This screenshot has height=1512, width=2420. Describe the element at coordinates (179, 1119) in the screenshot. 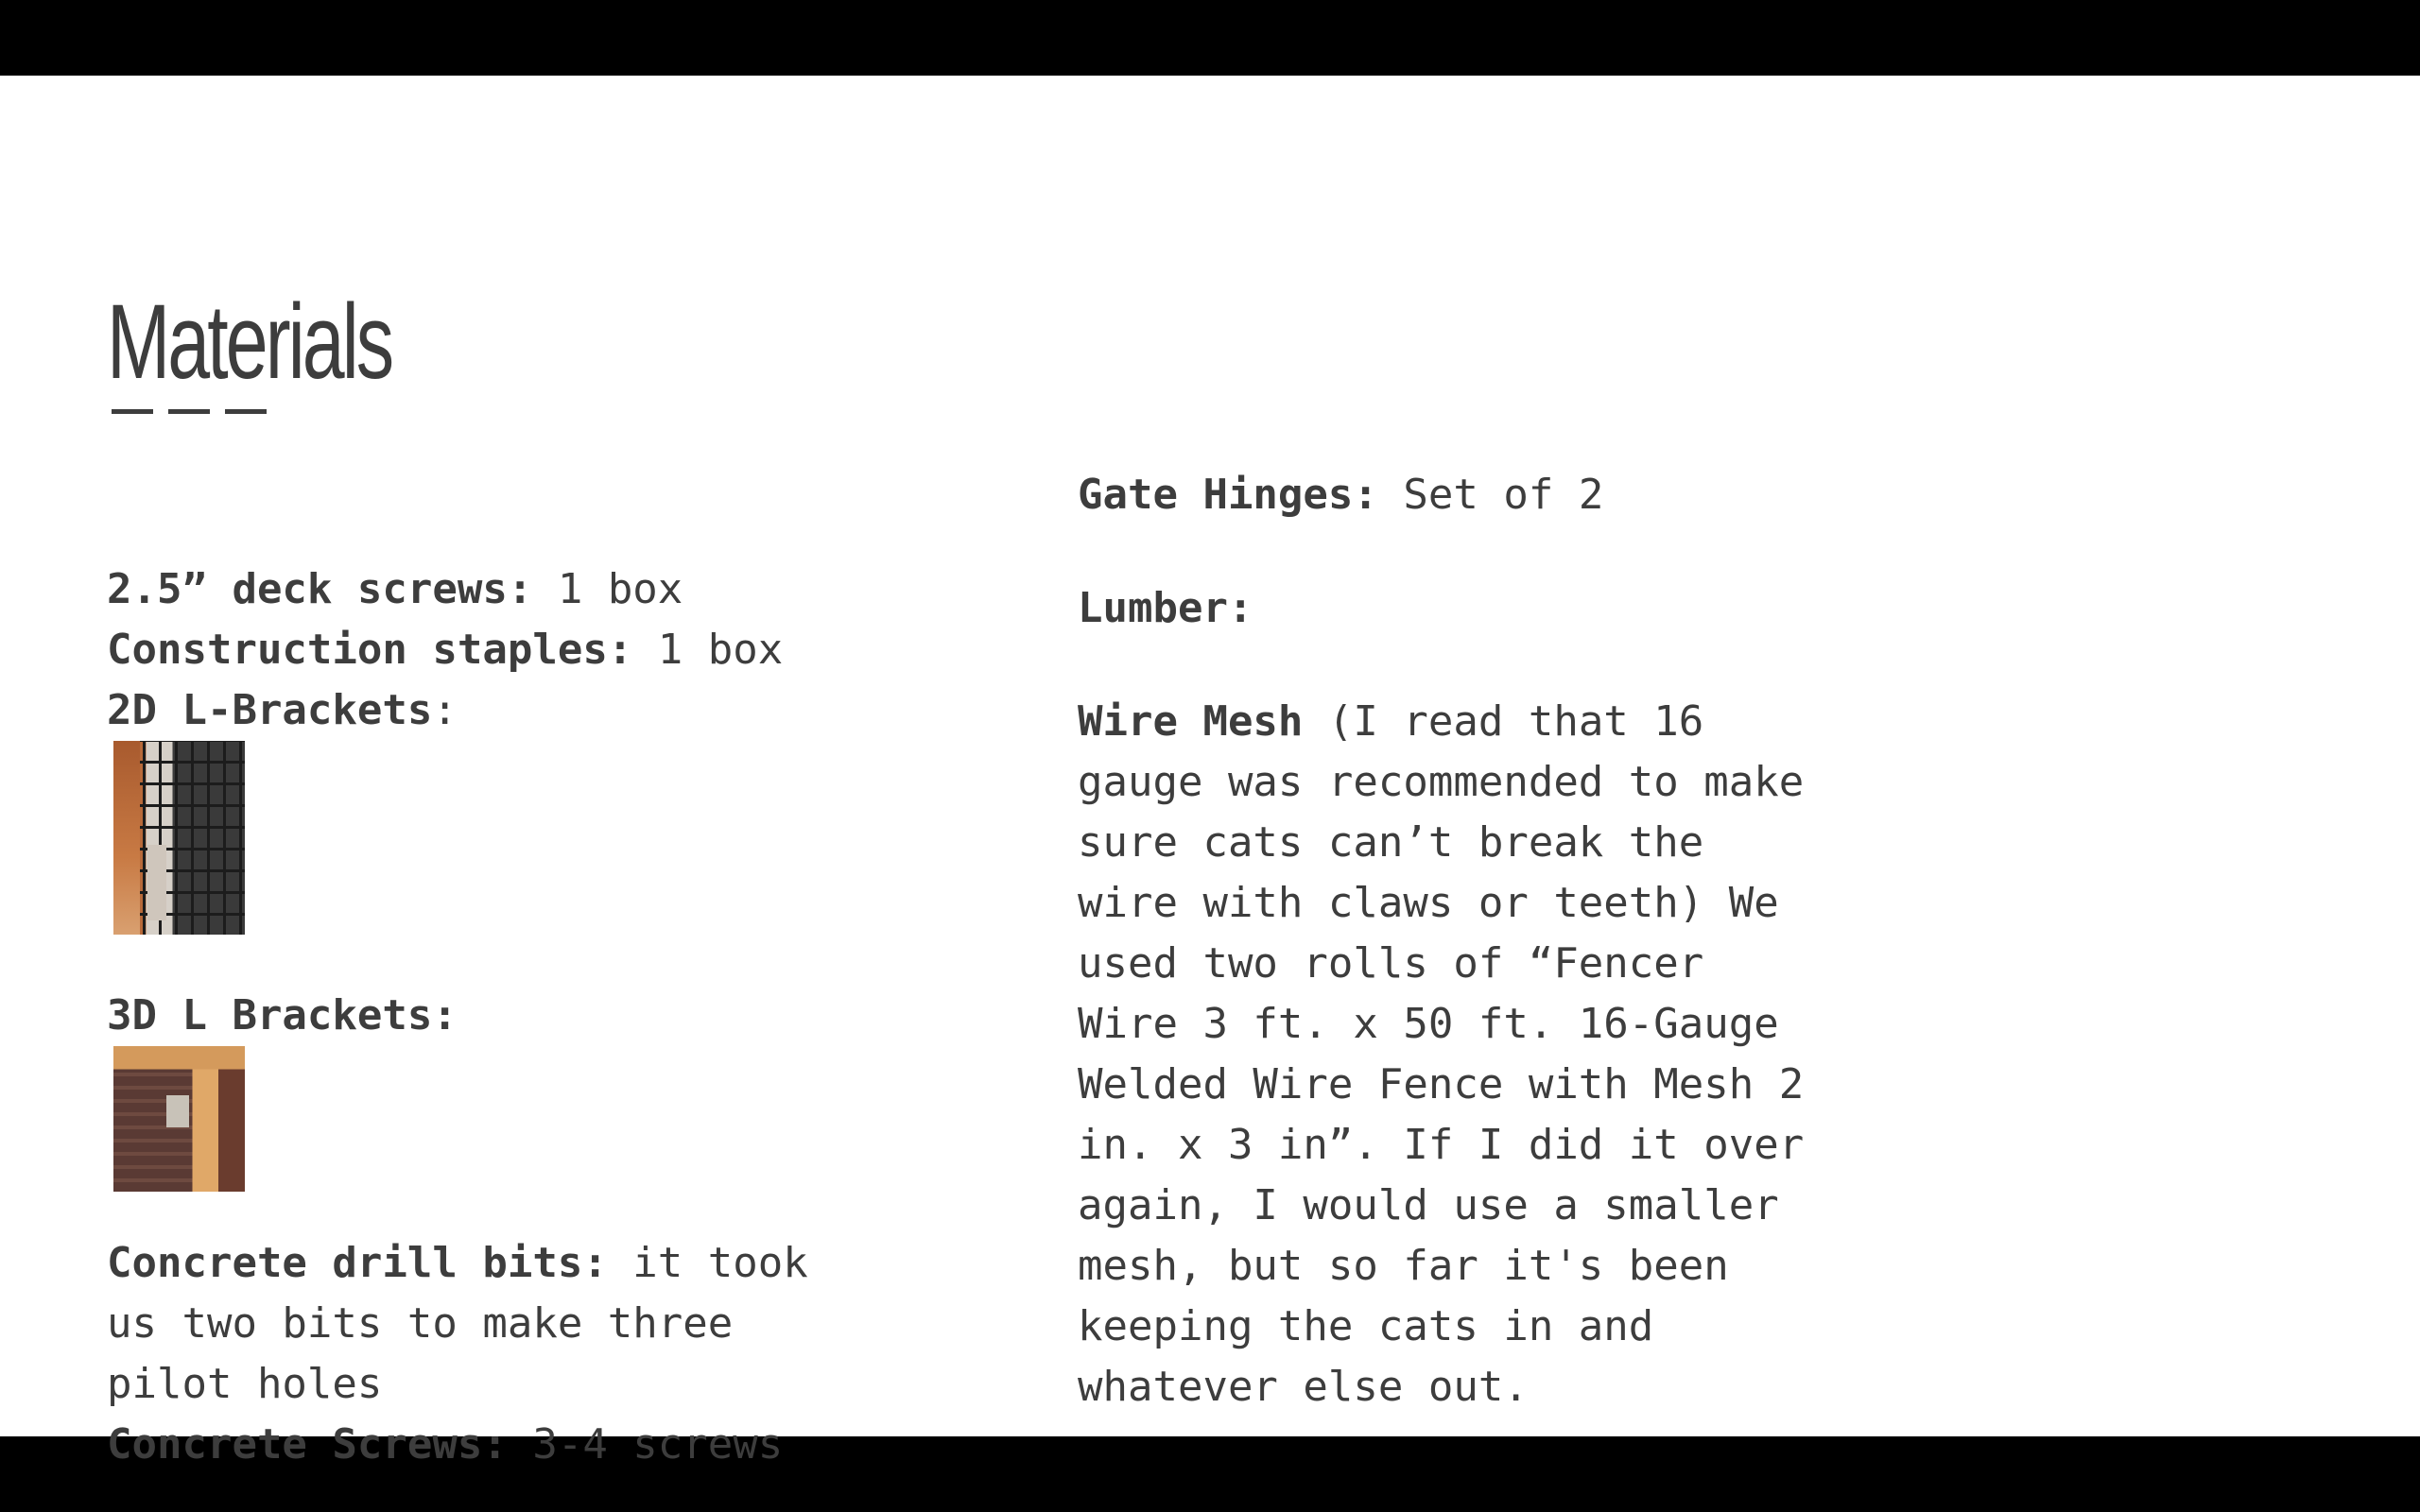

I see `bracket-3d-image` at that location.